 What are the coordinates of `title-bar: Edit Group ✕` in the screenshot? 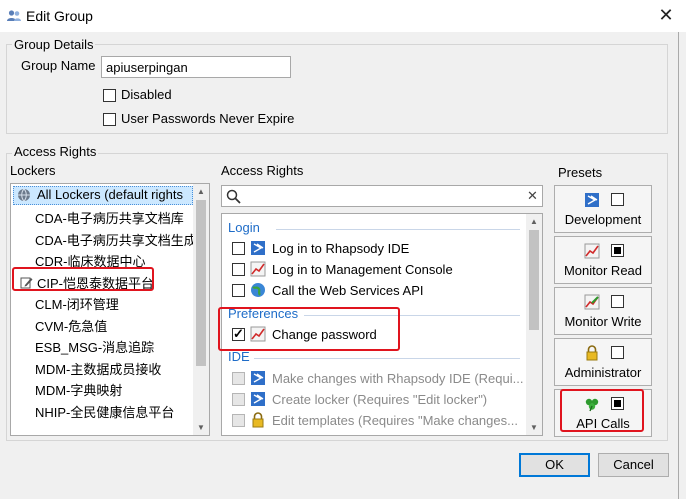 It's located at (343, 16).